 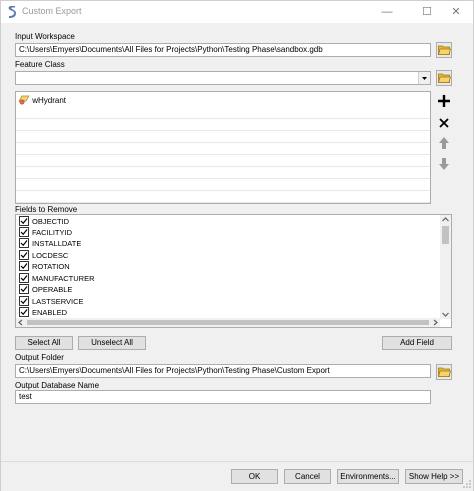 I want to click on field-row-installdate: INSTALLDATE, so click(x=50, y=243).